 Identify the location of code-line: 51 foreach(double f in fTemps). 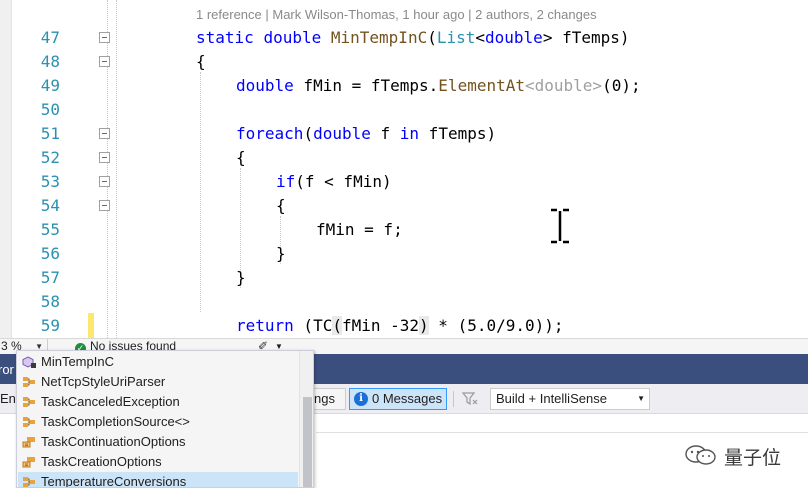
(404, 134).